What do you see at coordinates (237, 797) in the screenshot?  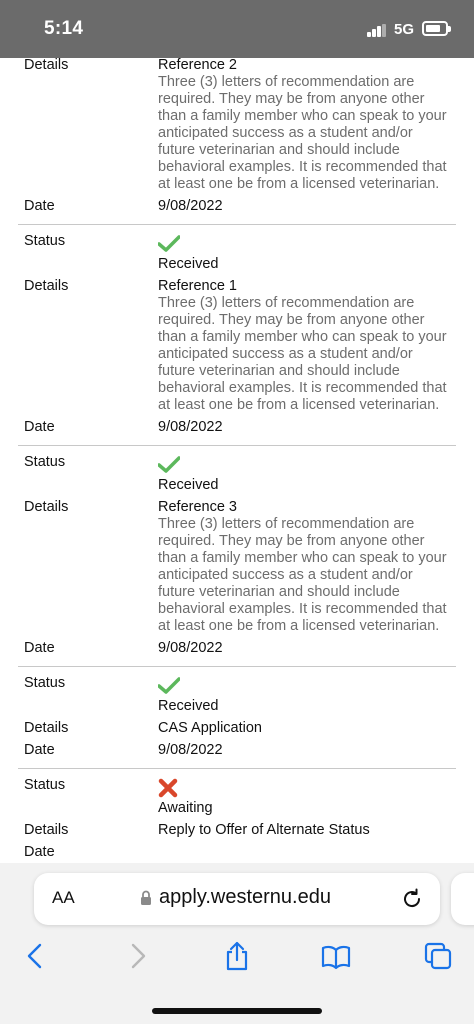 I see `status-row: Status Awaiting` at bounding box center [237, 797].